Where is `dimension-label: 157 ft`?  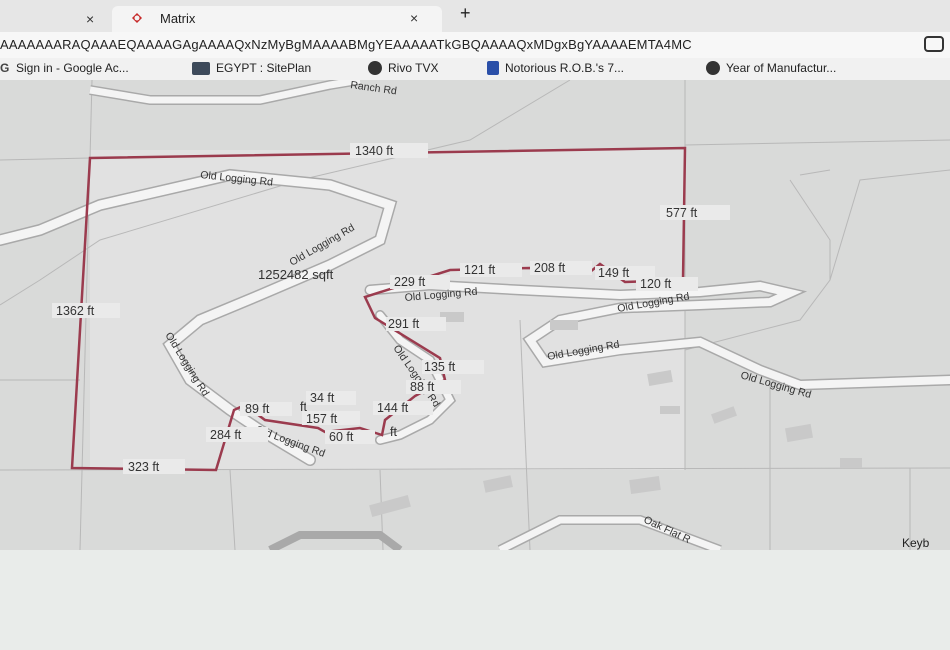
dimension-label: 157 ft is located at coordinates (322, 419).